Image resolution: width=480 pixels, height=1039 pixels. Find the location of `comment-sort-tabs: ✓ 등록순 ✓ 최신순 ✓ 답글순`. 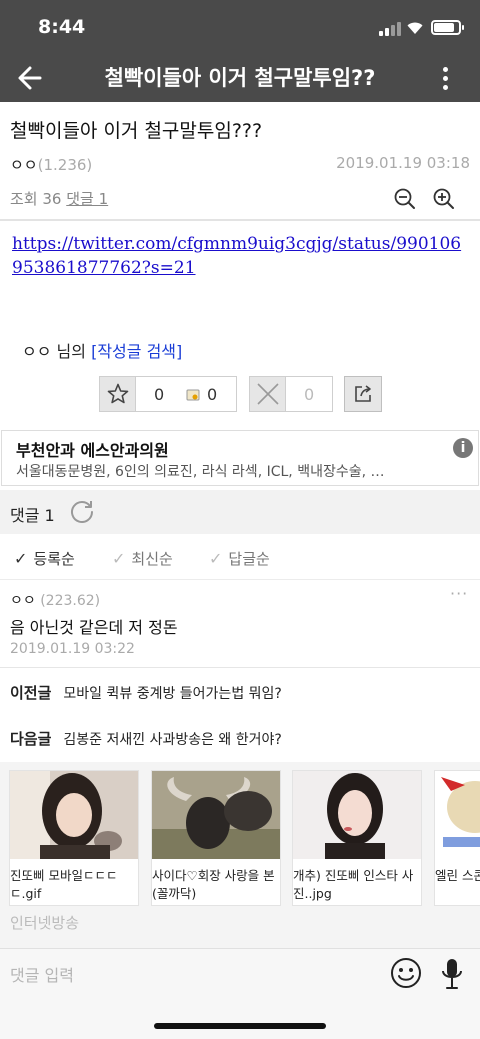

comment-sort-tabs: ✓ 등록순 ✓ 최신순 ✓ 답글순 is located at coordinates (240, 557).